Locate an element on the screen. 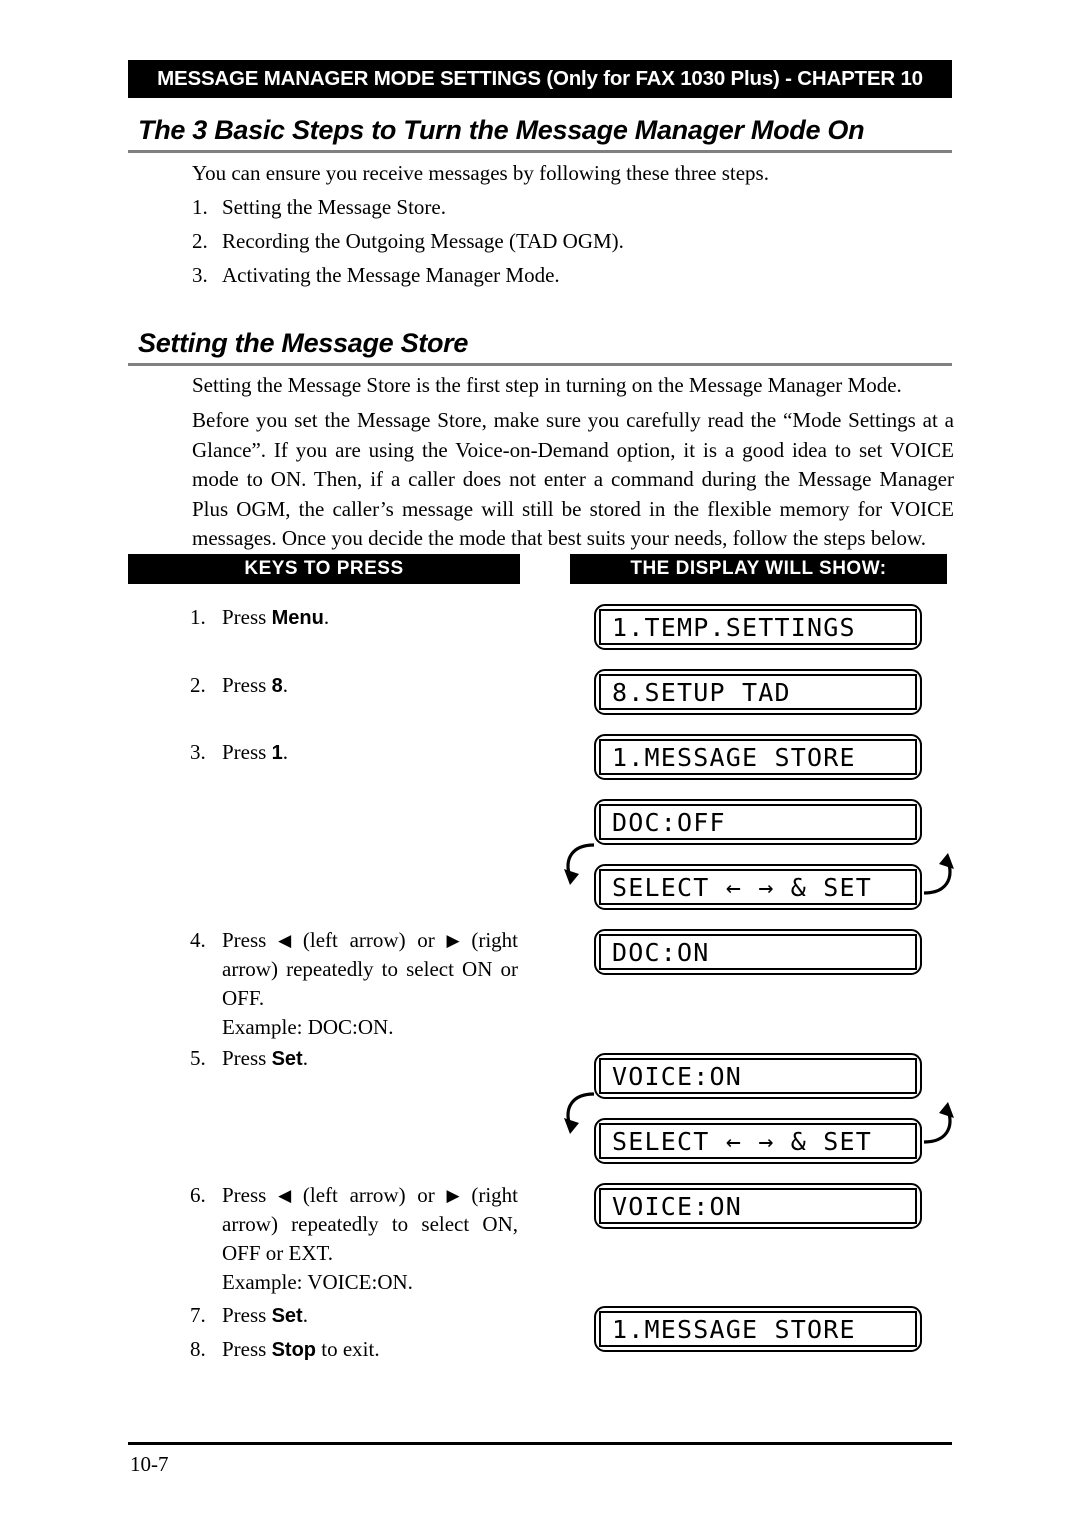 The width and height of the screenshot is (1080, 1526). keys-to-press-header-text: KEYS TO PRESS is located at coordinates (324, 568).